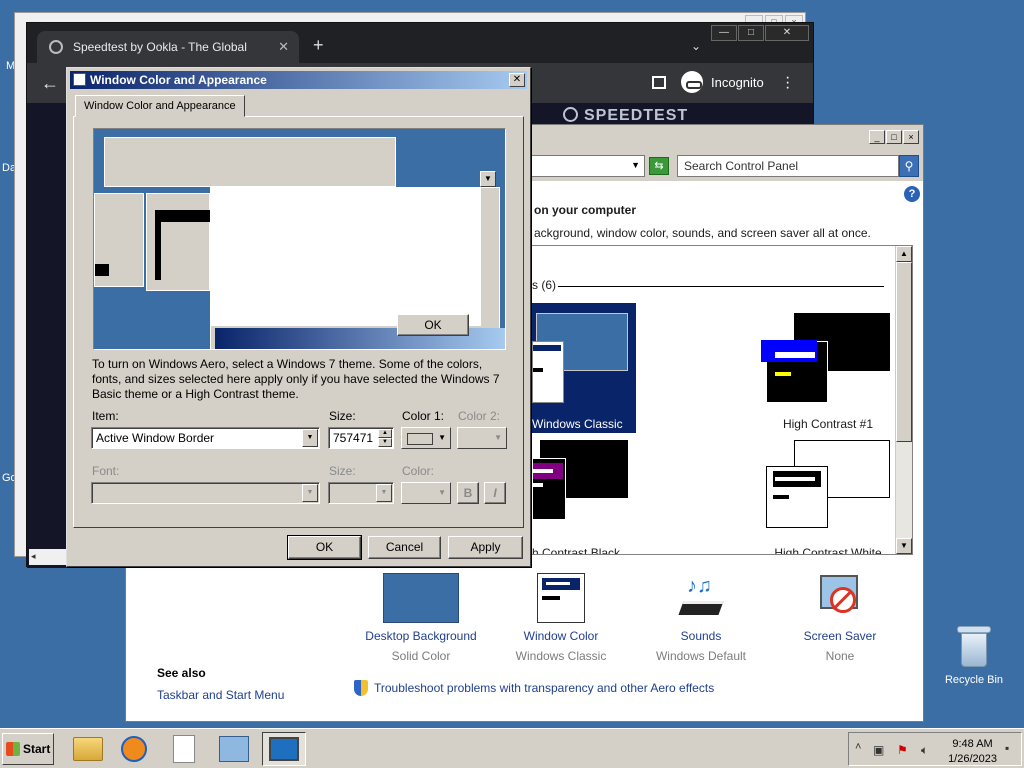 This screenshot has width=1024, height=768. I want to click on show-desktop-icon: ▪, so click(1007, 748).